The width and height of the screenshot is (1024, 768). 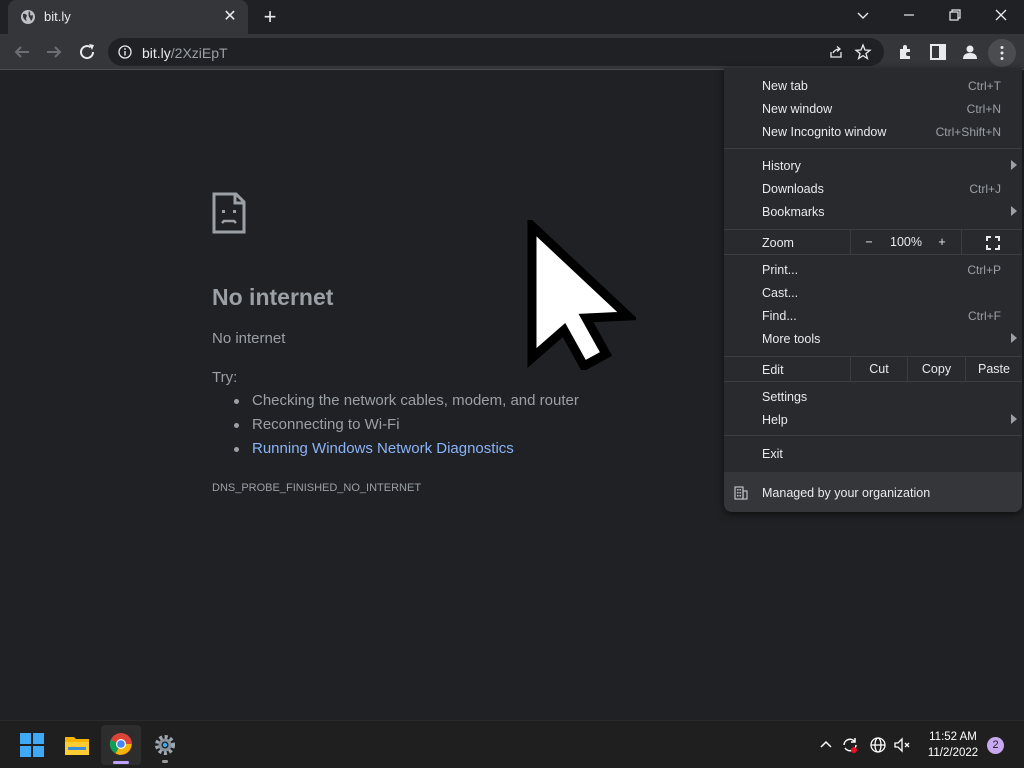 I want to click on menu-item-exit: Exit, so click(x=873, y=454).